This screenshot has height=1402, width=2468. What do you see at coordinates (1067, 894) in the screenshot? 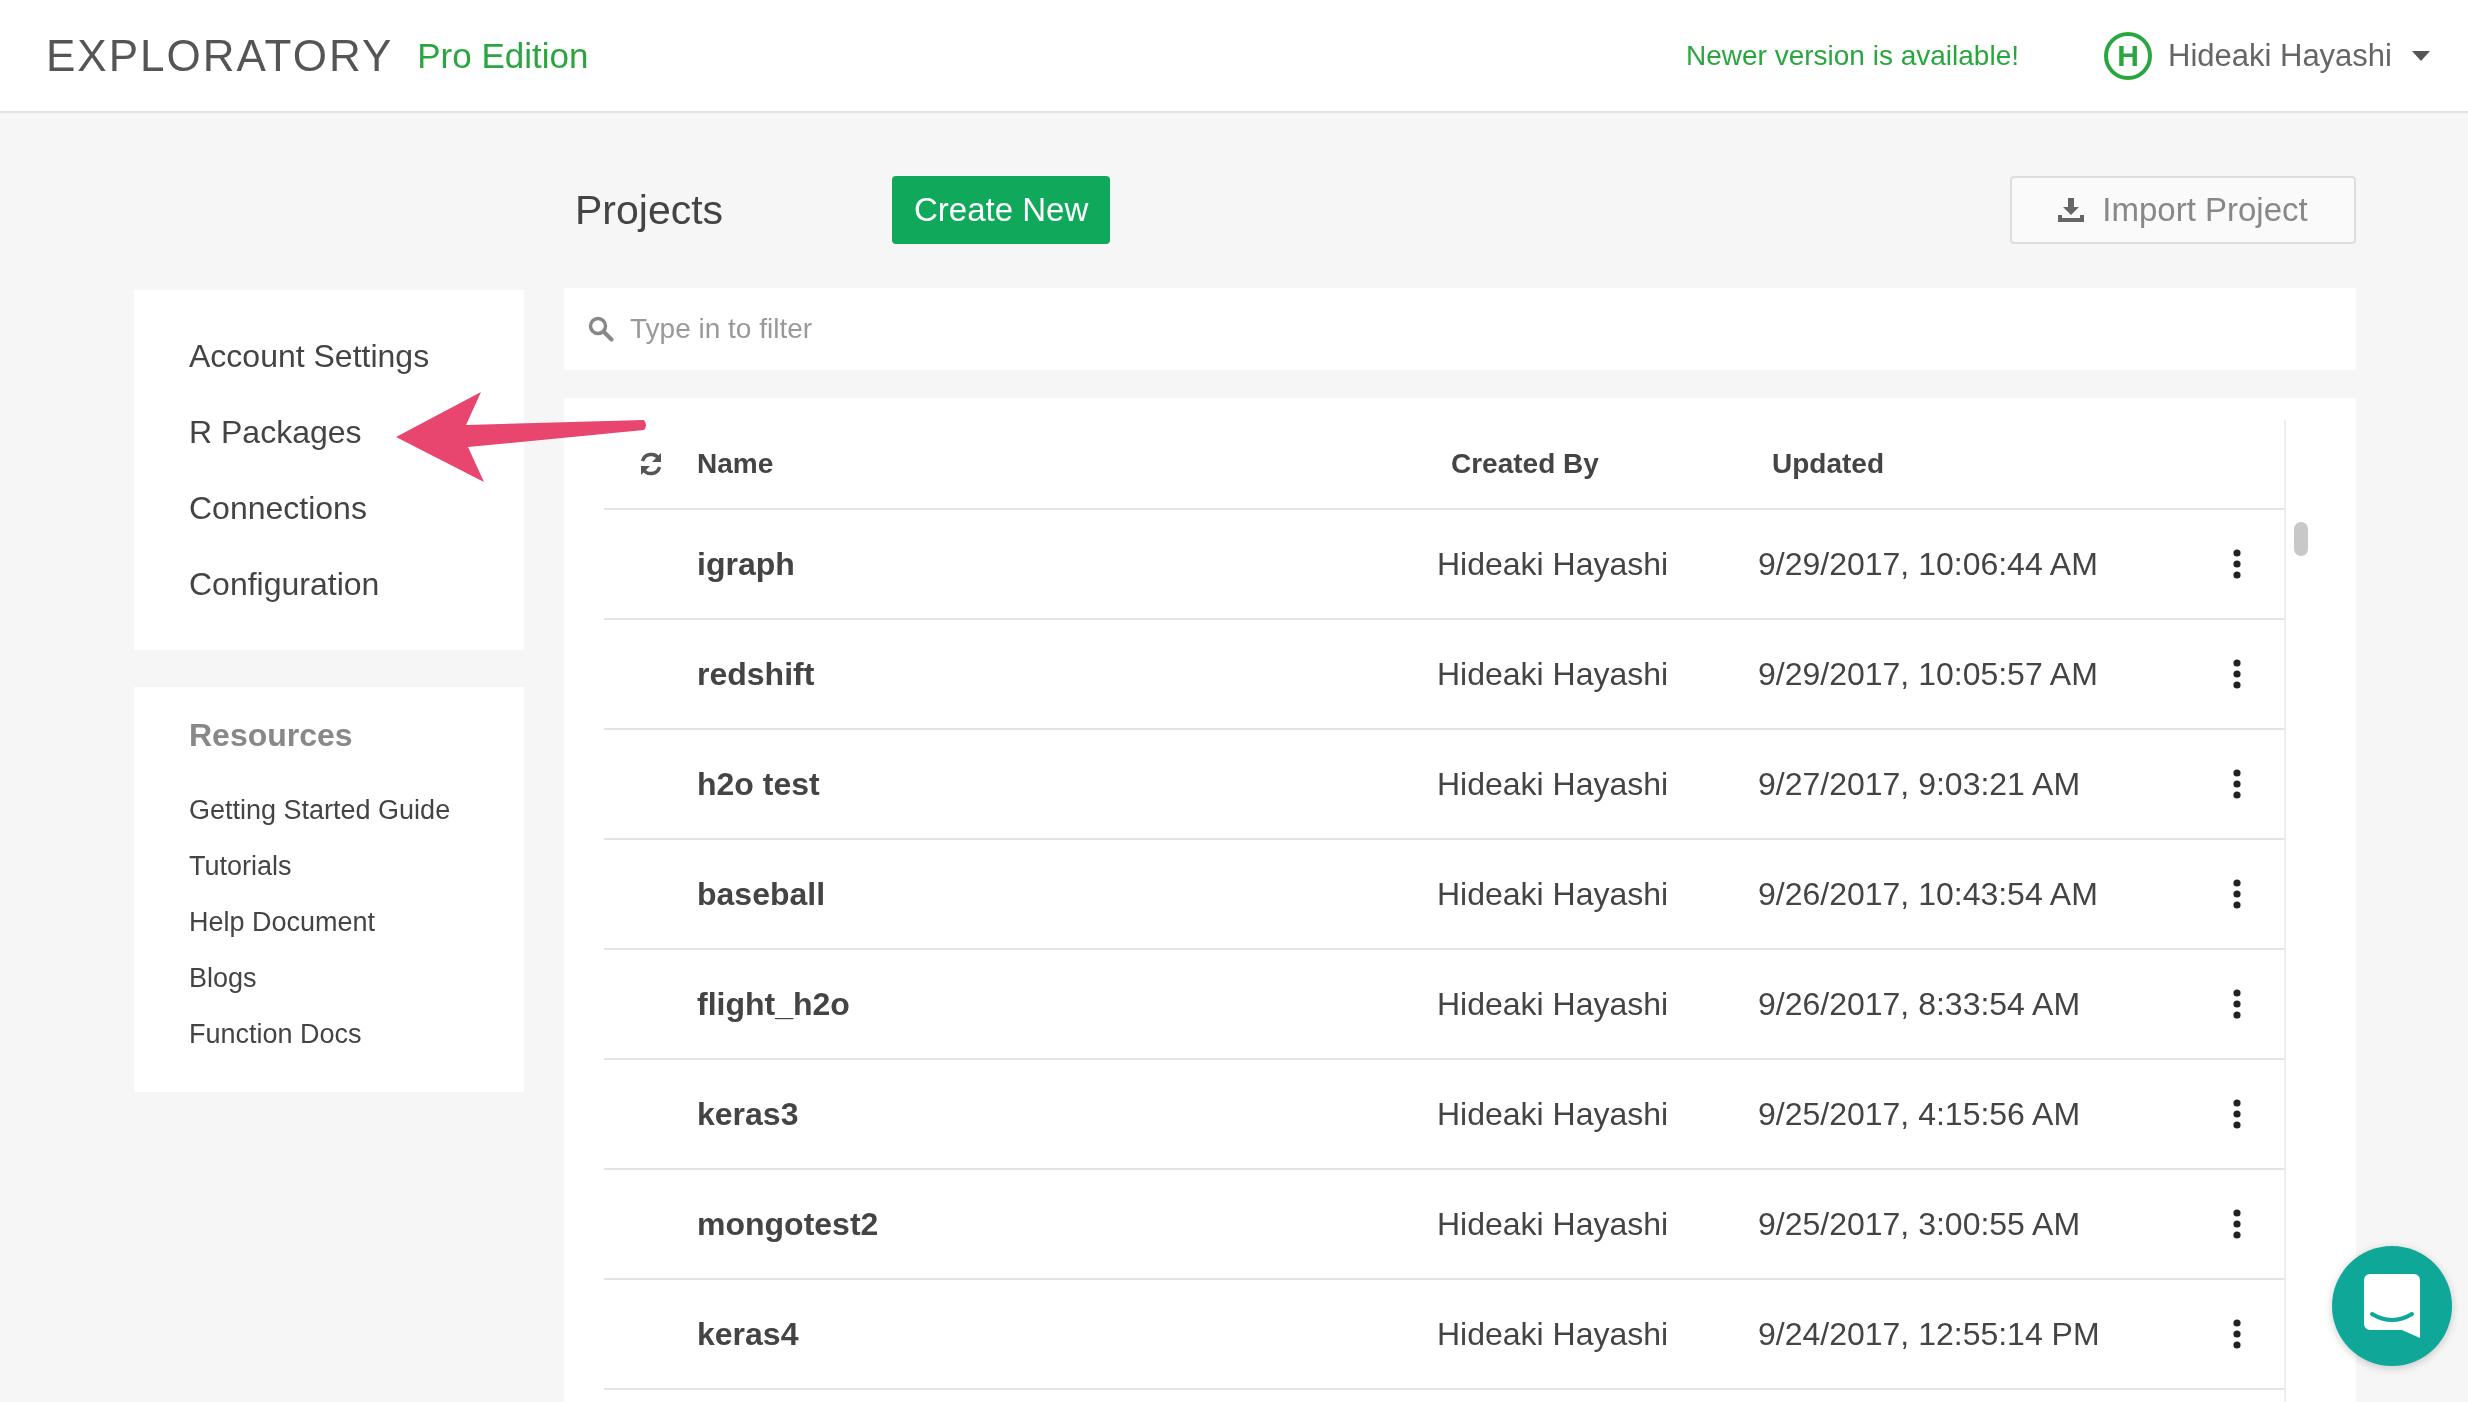
I see `project-name: baseball` at bounding box center [1067, 894].